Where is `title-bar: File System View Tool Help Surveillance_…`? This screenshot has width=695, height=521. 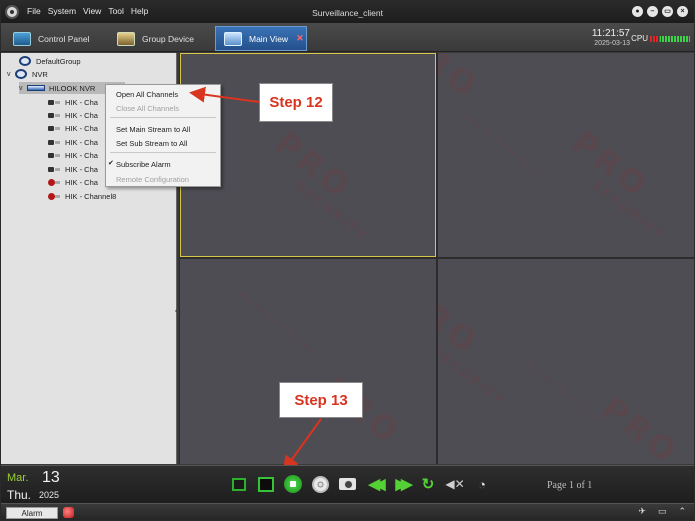
title-bar: File System View Tool Help Surveillance_… is located at coordinates (347, 12).